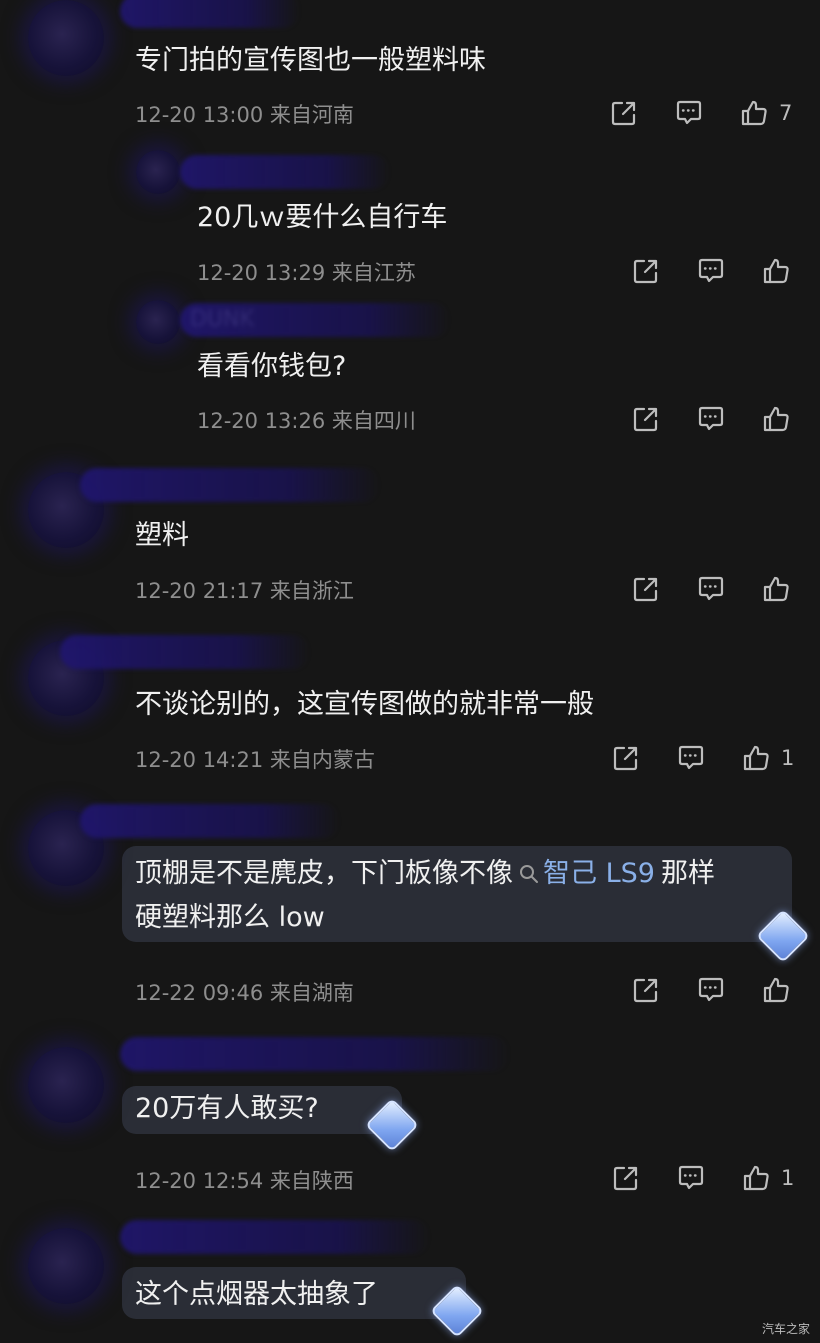  Describe the element at coordinates (322, 217) in the screenshot. I see `comment-text: 20几ｗ要什么自行车` at that location.